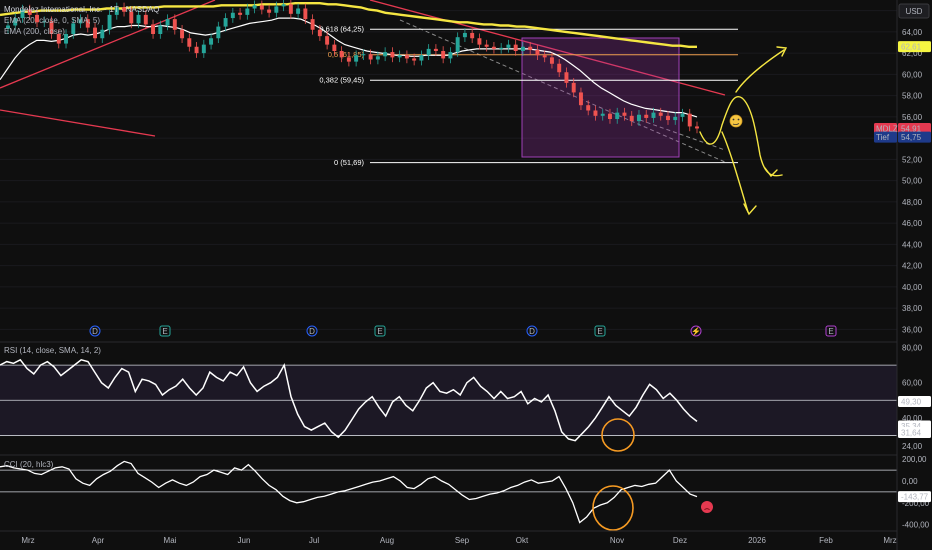 The height and width of the screenshot is (550, 932). I want to click on time-axis-label: Nov, so click(617, 540).